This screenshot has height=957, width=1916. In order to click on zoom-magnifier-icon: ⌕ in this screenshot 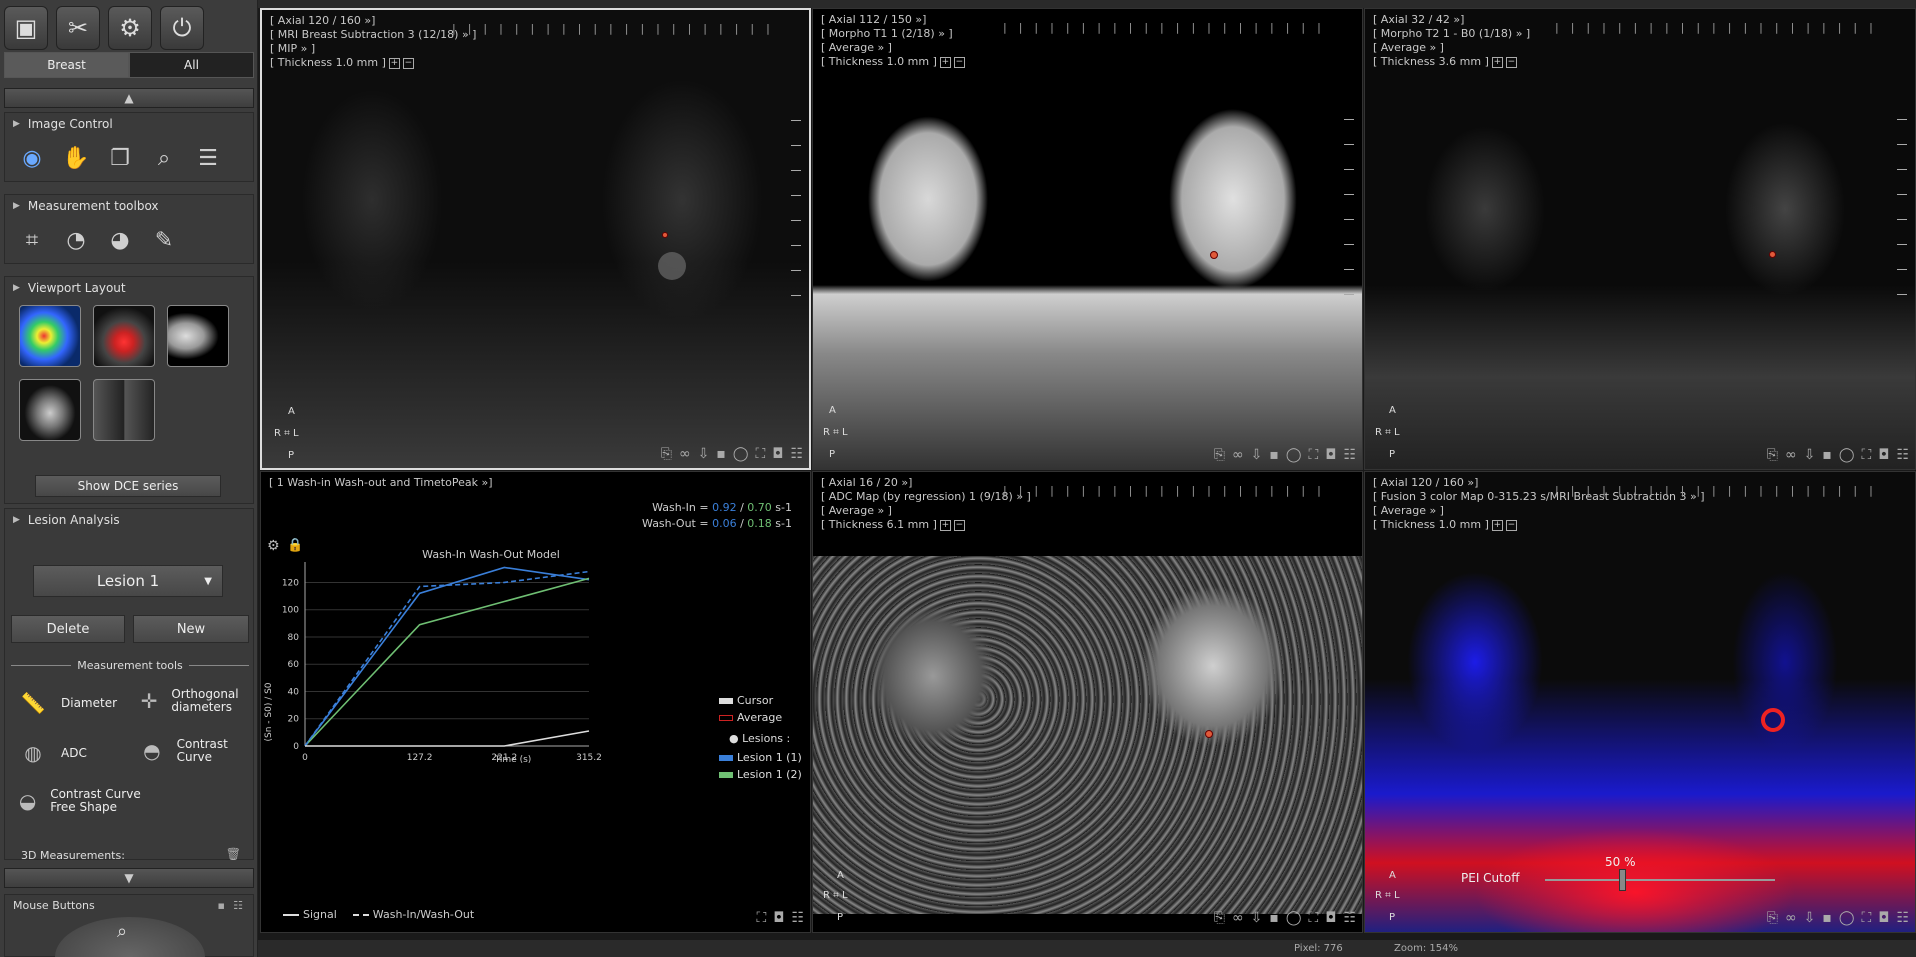, I will do `click(164, 158)`.